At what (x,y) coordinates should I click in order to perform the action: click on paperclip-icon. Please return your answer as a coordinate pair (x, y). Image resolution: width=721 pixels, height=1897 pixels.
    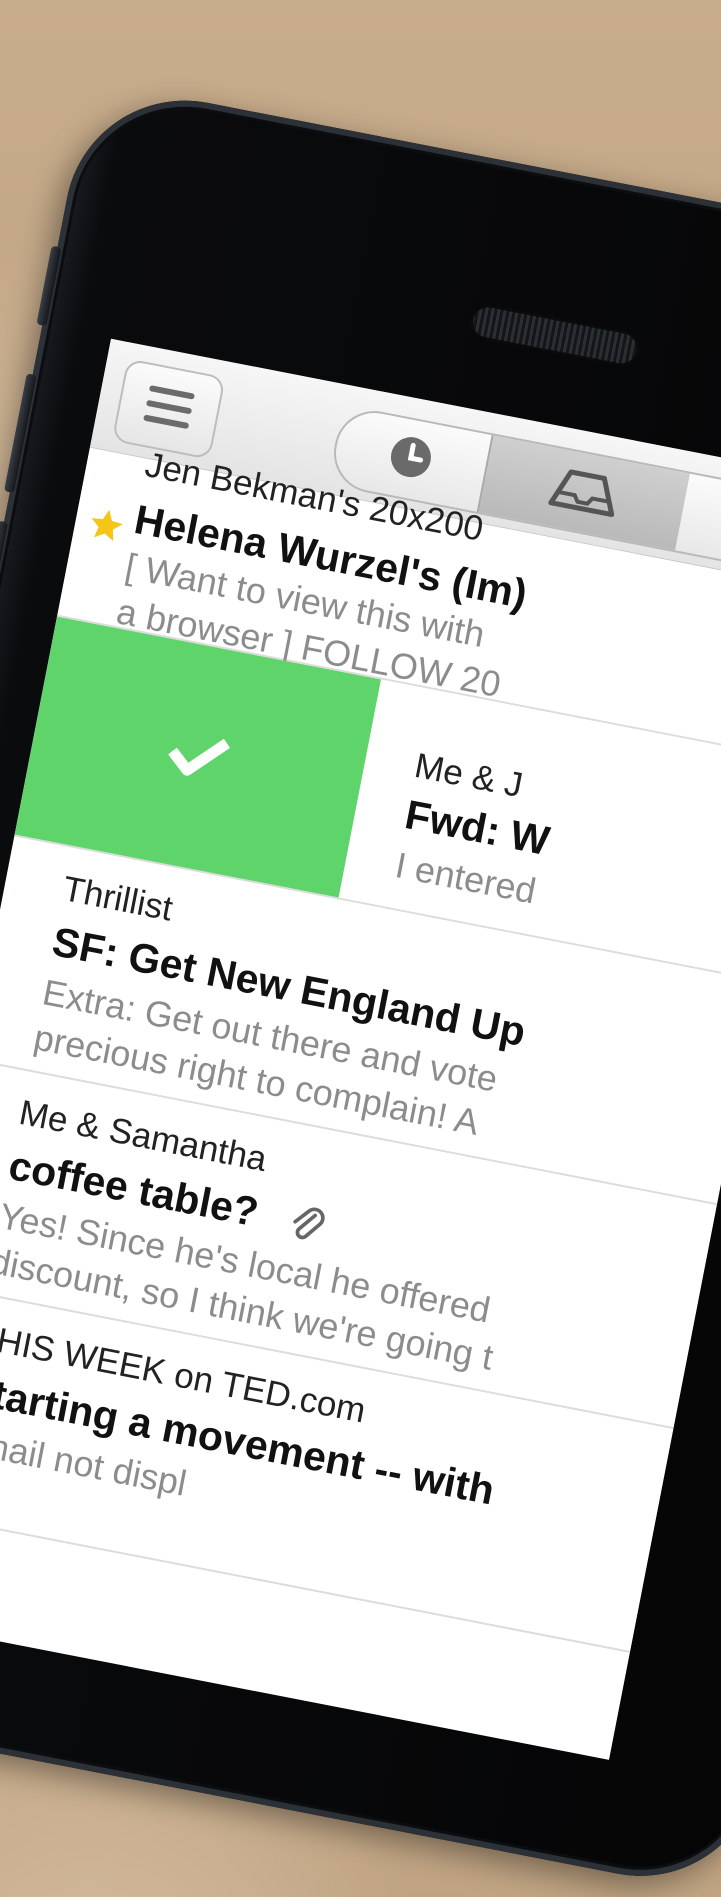
    Looking at the image, I should click on (307, 1228).